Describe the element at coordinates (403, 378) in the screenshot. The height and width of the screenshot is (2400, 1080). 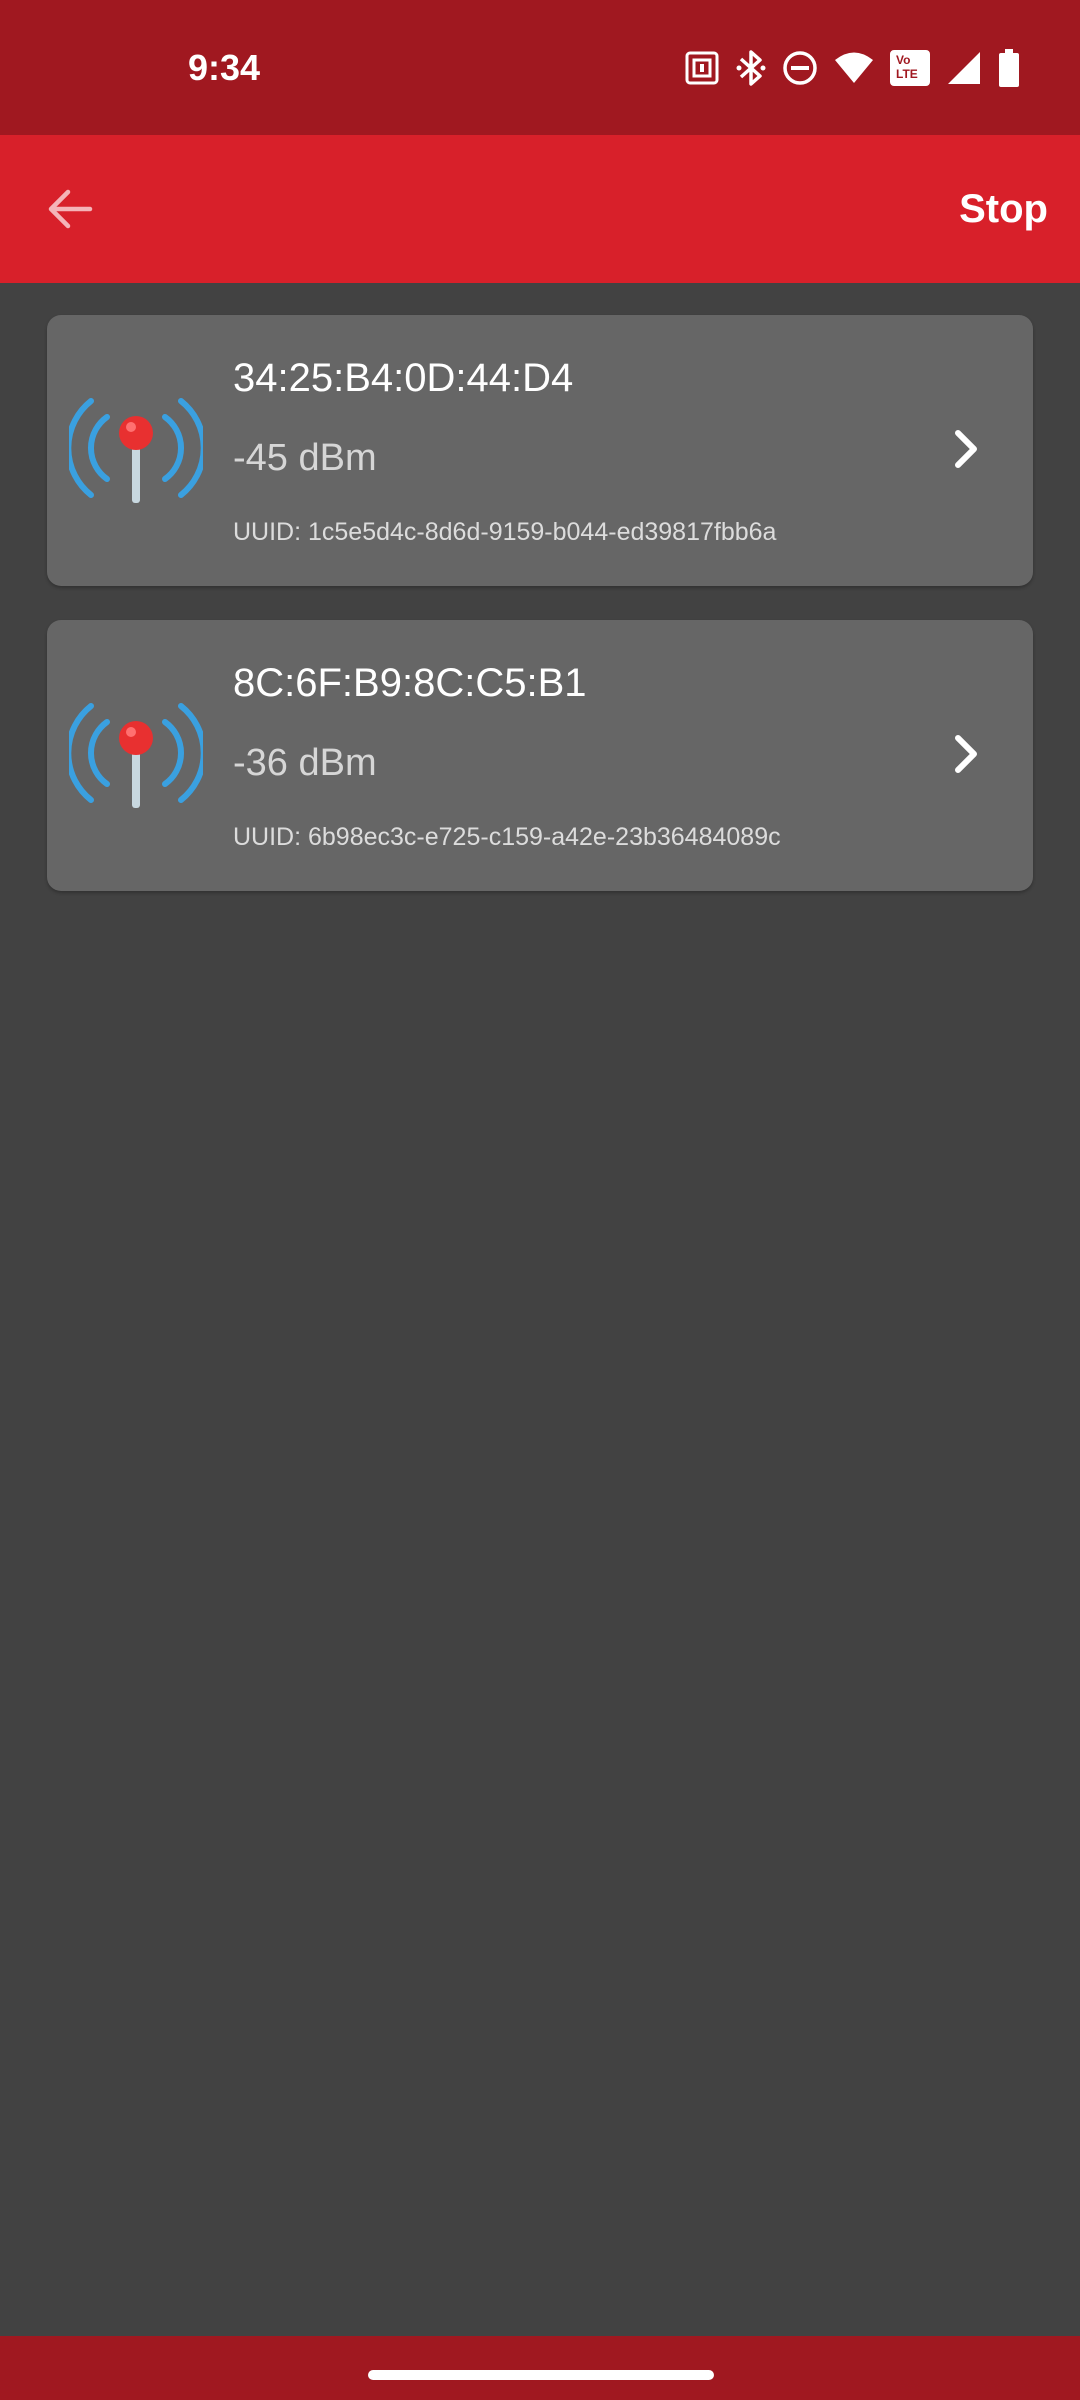
I see `beacon-address: 34:25:B4:0D:44:D4` at that location.